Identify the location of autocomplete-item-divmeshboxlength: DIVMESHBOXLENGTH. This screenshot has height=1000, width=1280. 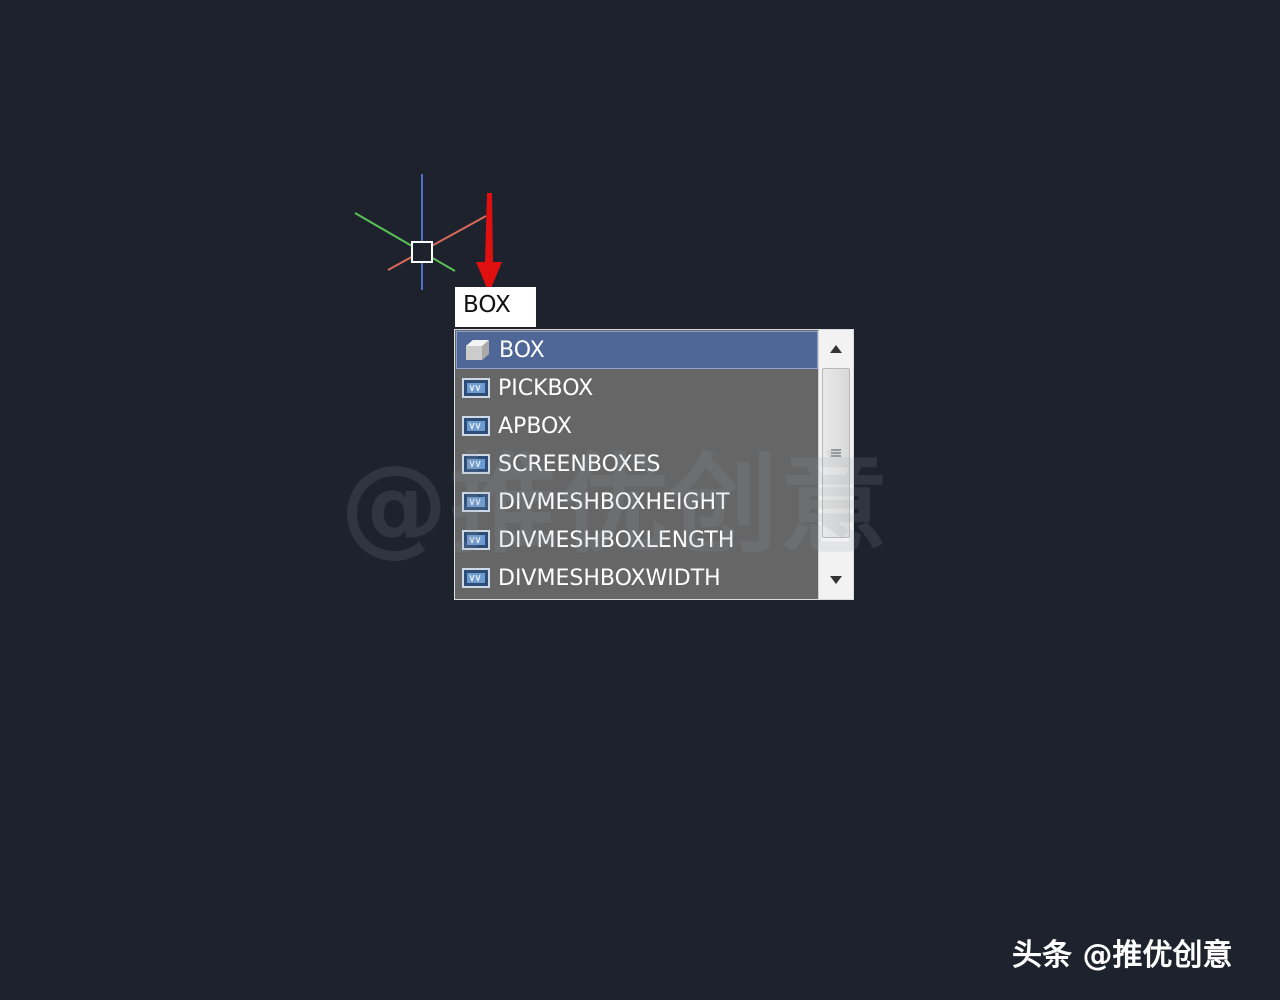
(637, 540).